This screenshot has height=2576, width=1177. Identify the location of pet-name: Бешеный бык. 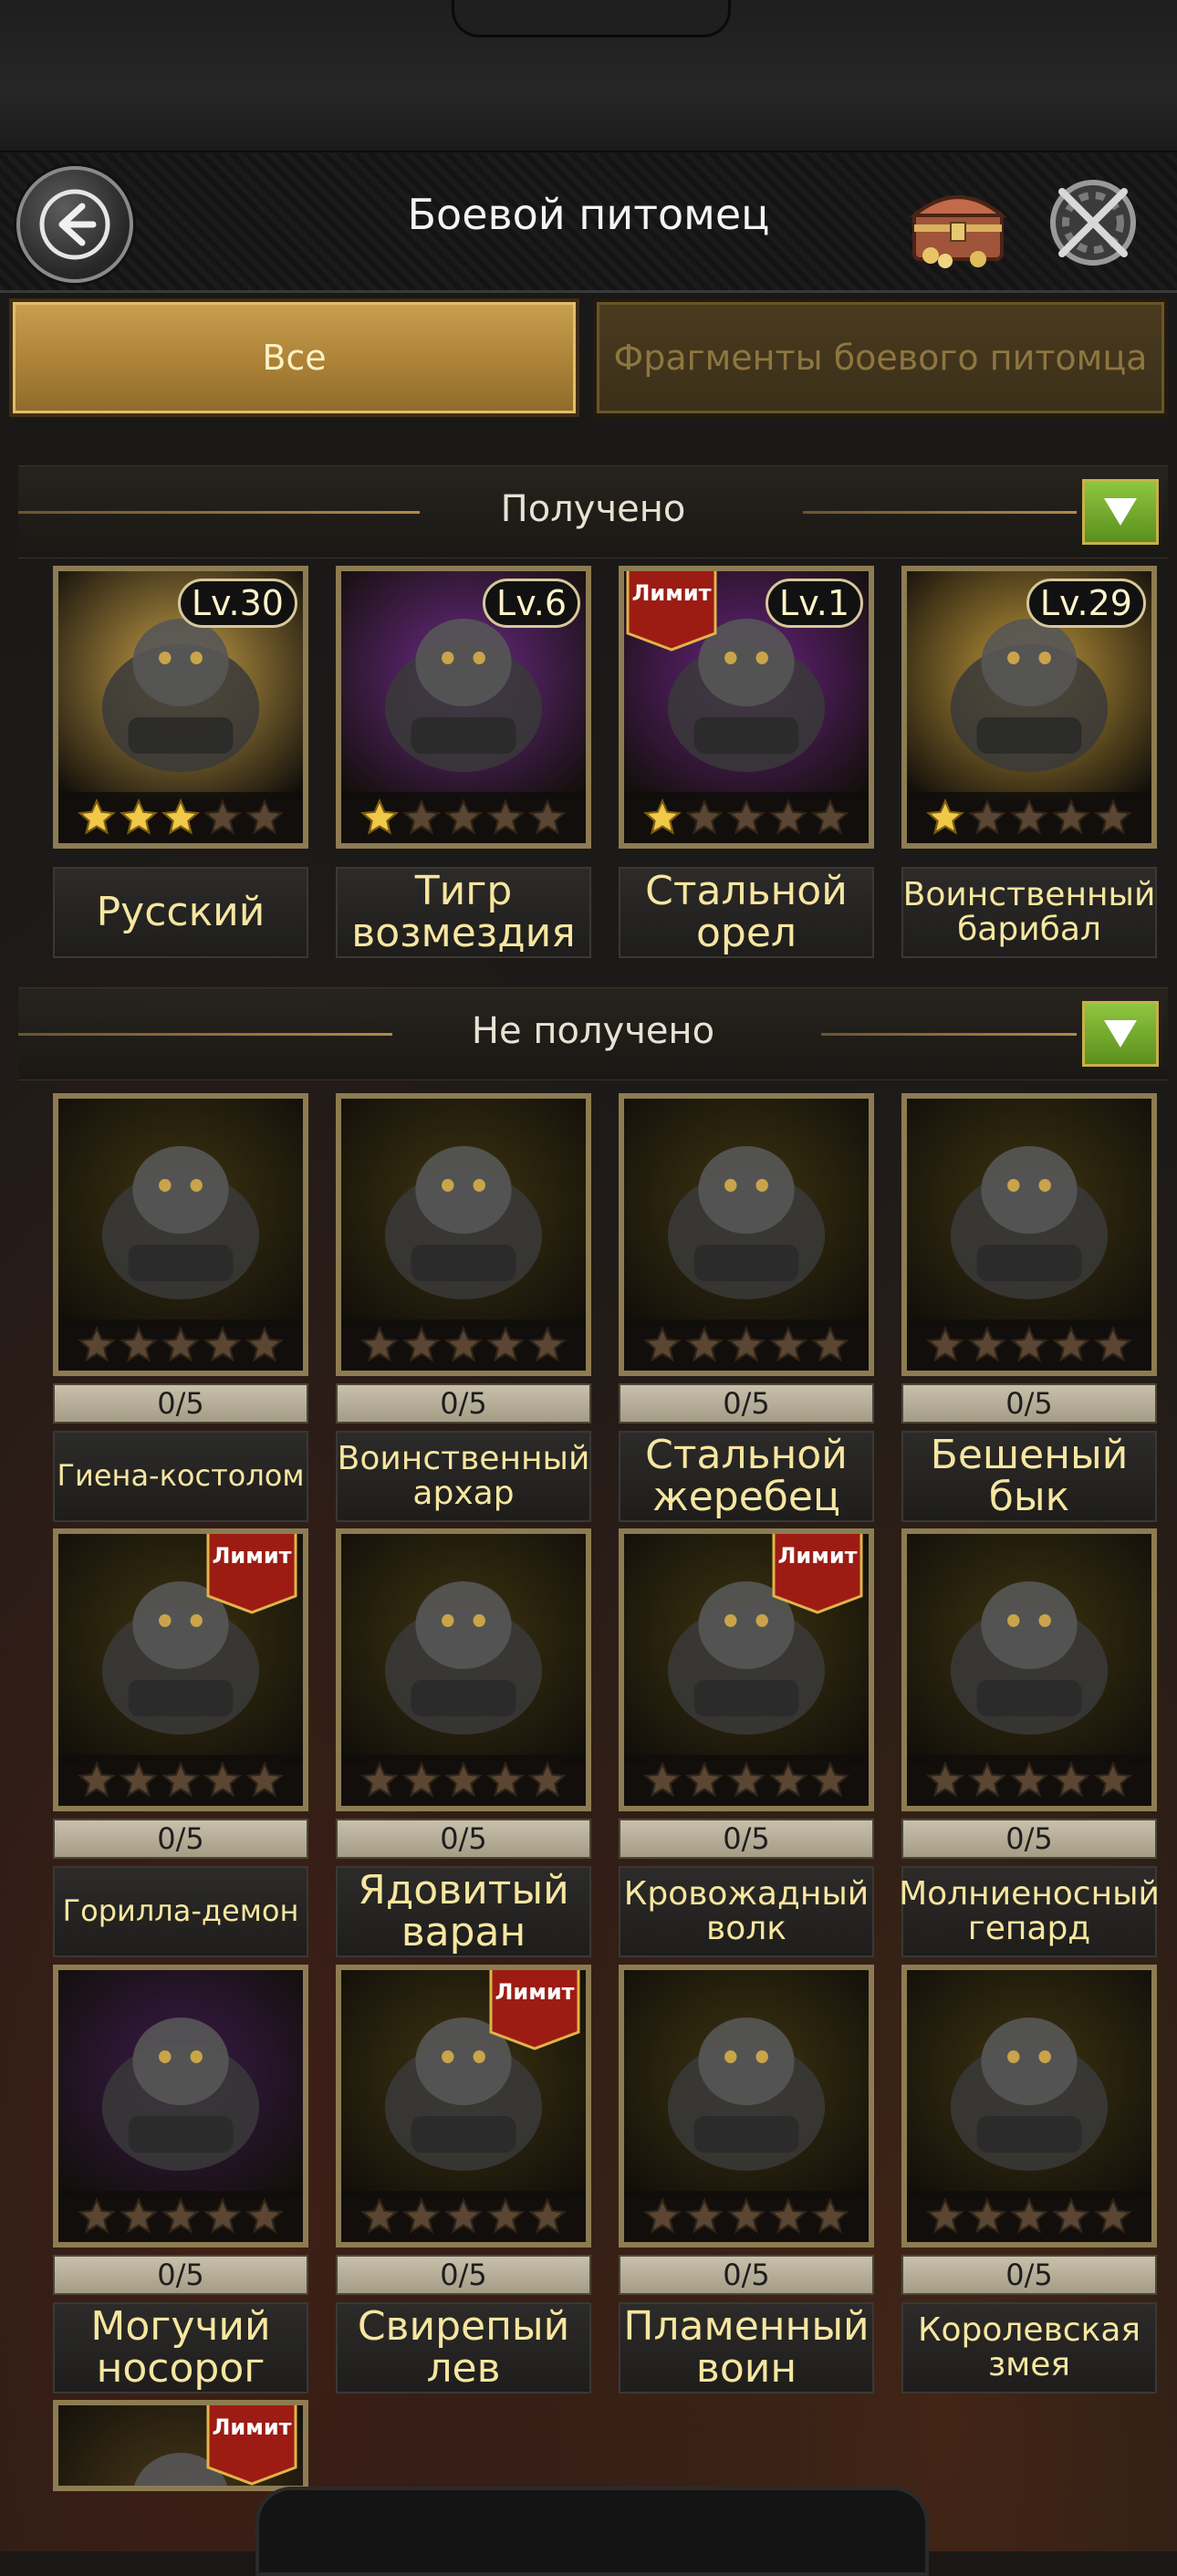
(1029, 1476).